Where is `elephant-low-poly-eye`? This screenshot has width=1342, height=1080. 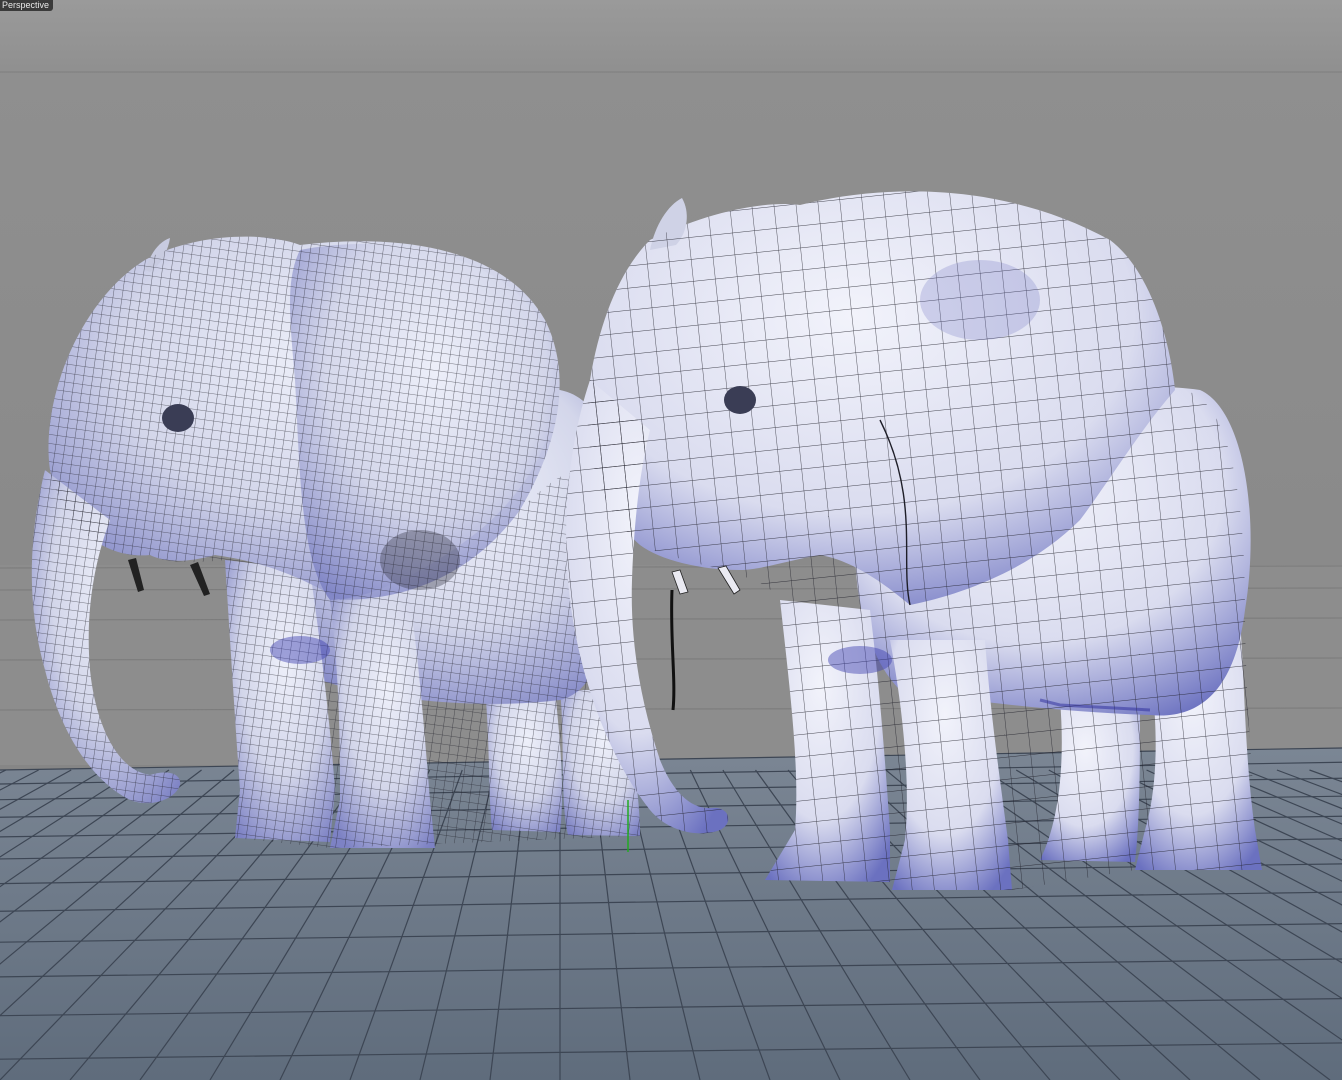 elephant-low-poly-eye is located at coordinates (740, 400).